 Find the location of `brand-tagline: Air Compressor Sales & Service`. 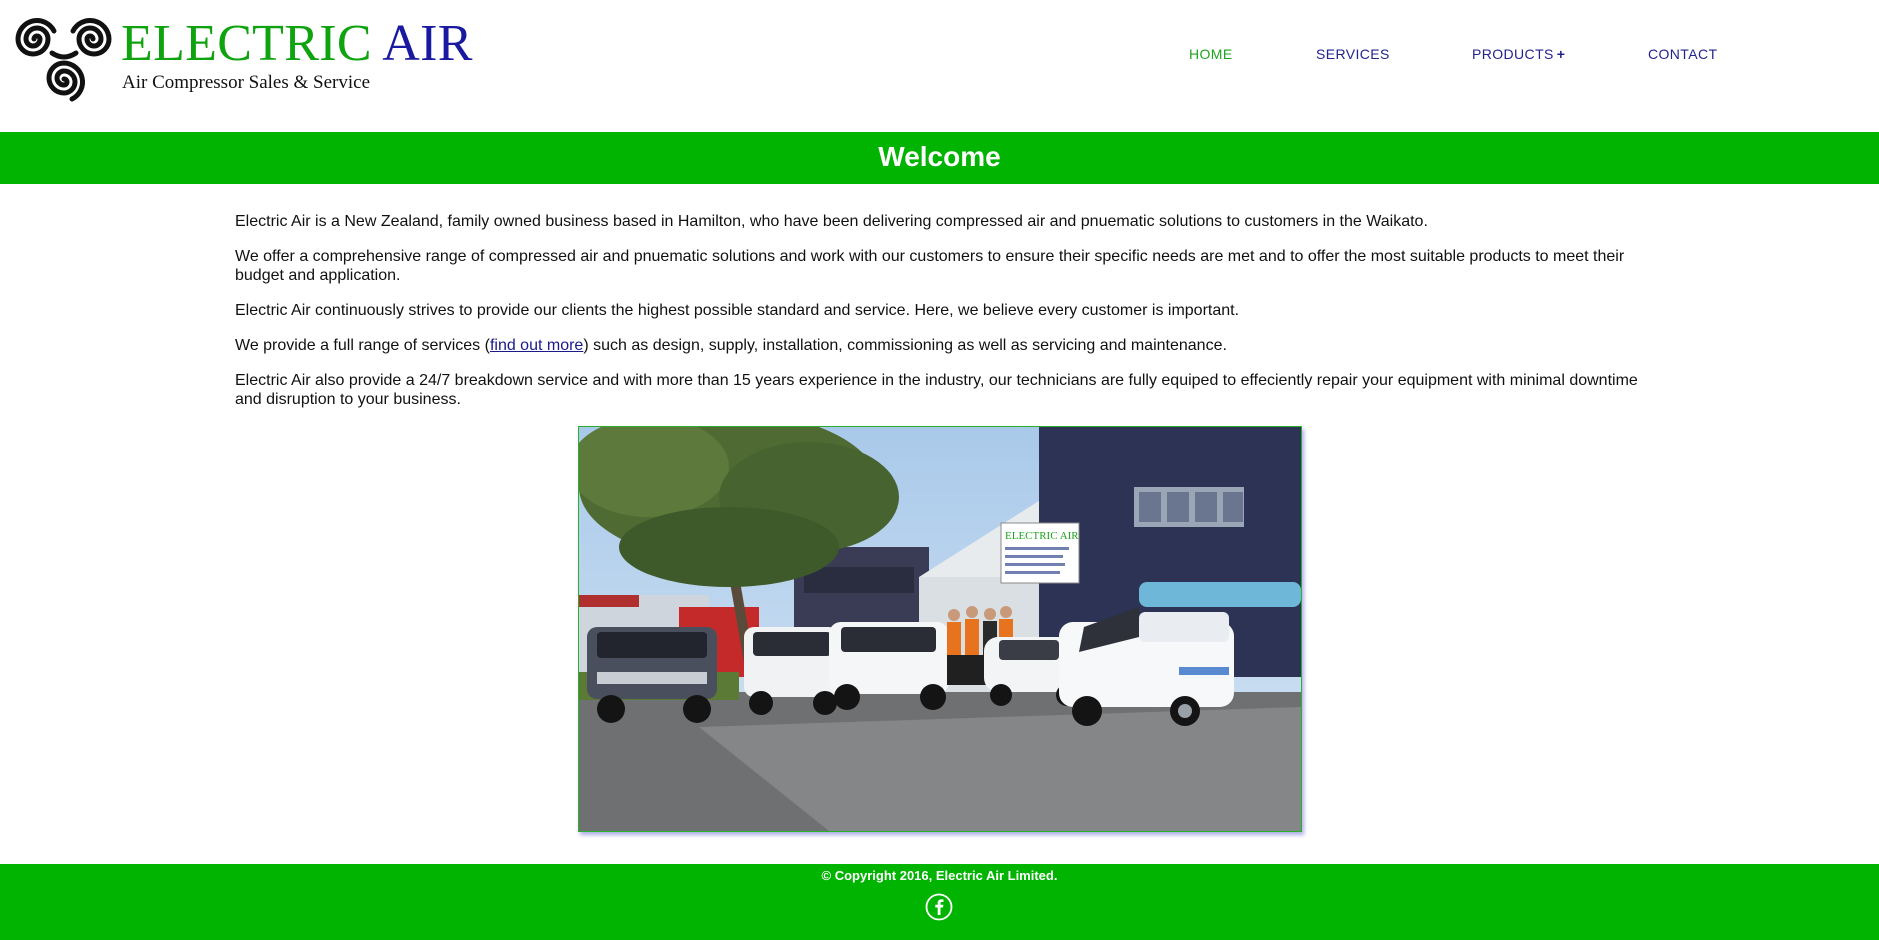

brand-tagline: Air Compressor Sales & Service is located at coordinates (246, 82).